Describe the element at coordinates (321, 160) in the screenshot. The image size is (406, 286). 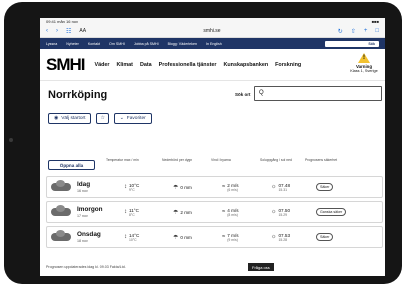
I see `column-header-certainty: Prognosens säkerhet` at that location.